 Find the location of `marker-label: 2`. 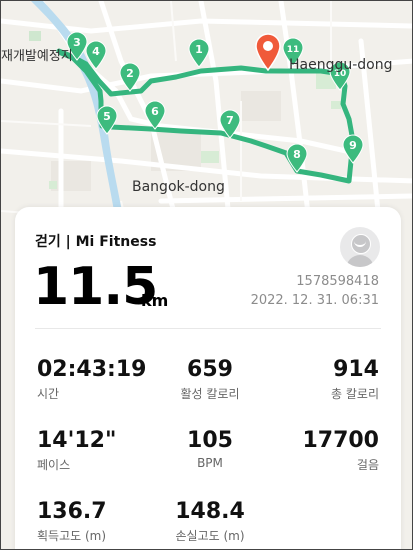

marker-label: 2 is located at coordinates (130, 73).